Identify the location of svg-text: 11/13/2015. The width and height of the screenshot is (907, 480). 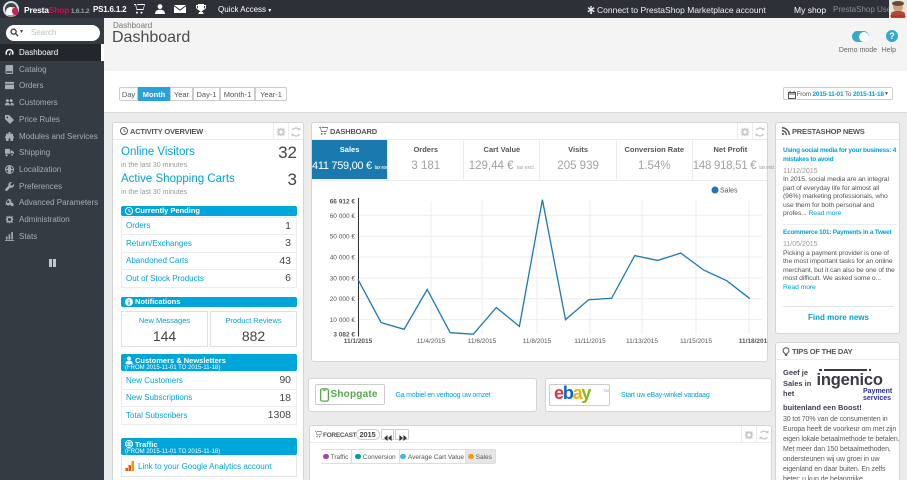
(642, 341).